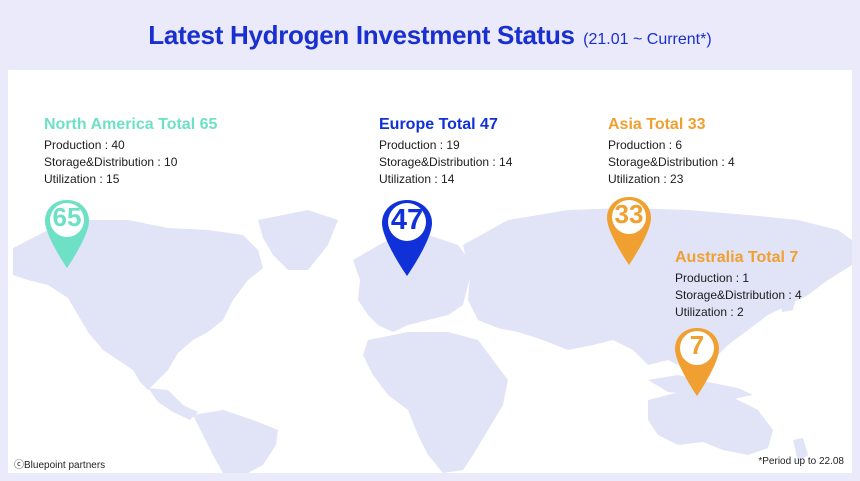 This screenshot has height=481, width=860. Describe the element at coordinates (173, 404) in the screenshot. I see `central-america-landmass` at that location.